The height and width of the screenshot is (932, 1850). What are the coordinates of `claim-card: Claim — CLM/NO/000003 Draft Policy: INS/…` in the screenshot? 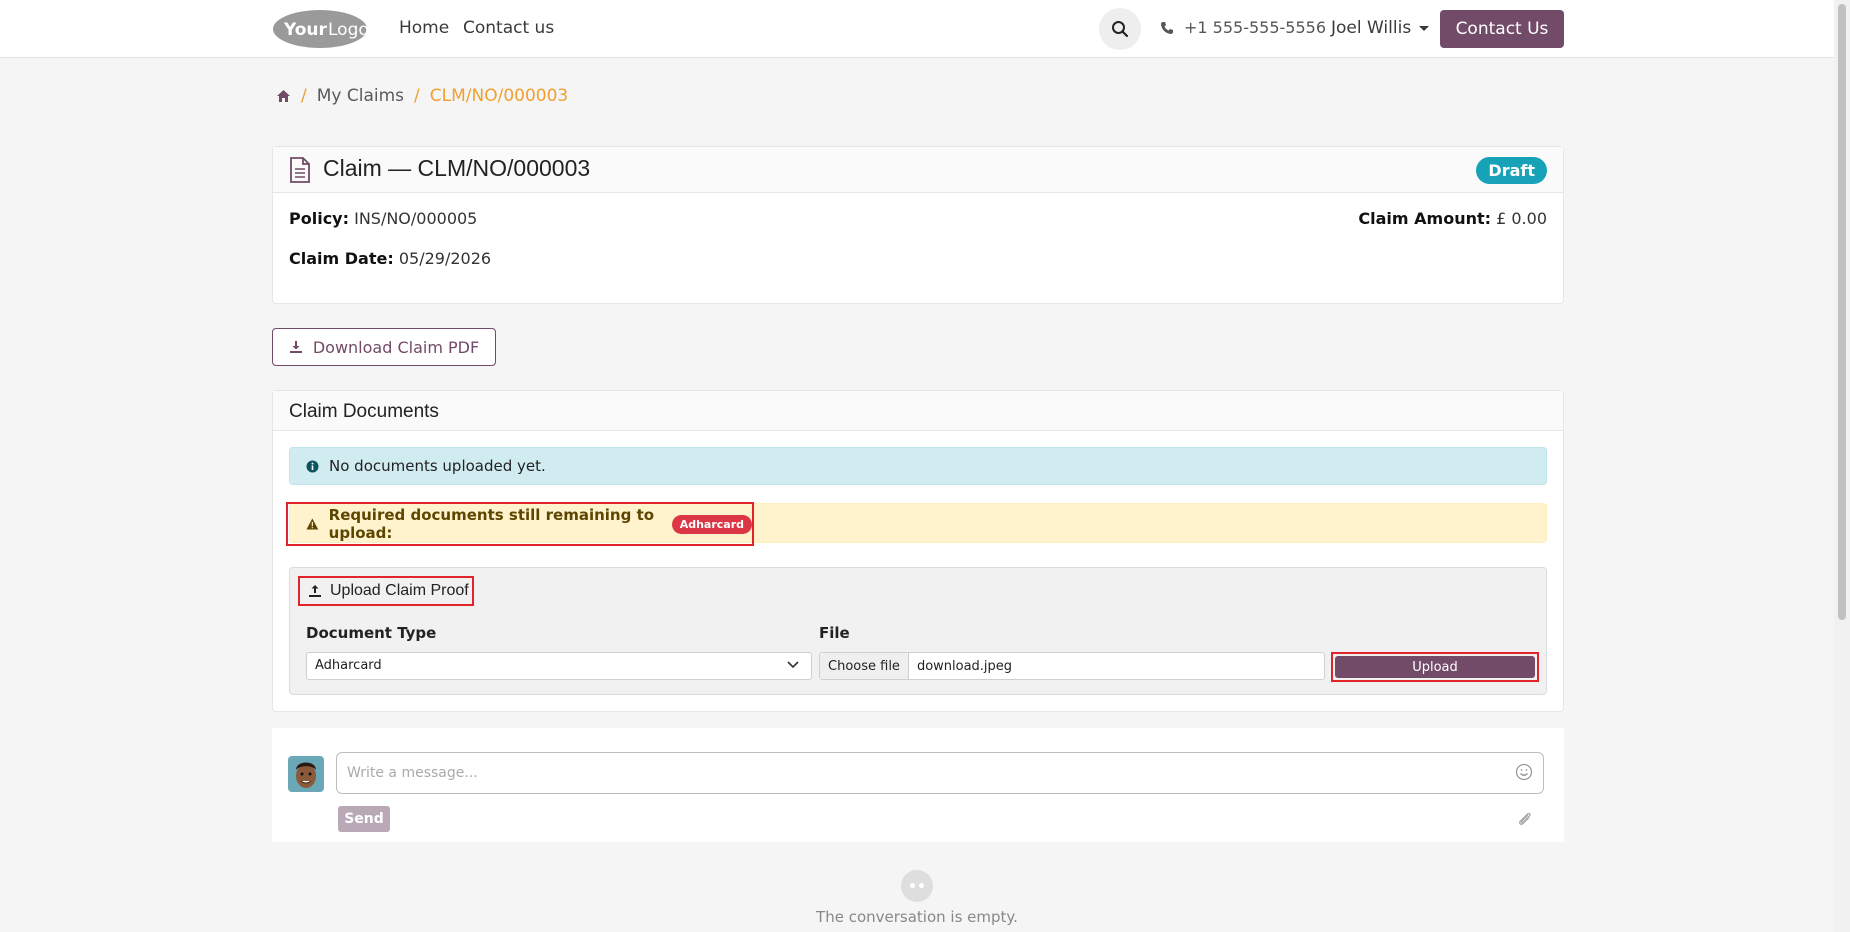 It's located at (918, 225).